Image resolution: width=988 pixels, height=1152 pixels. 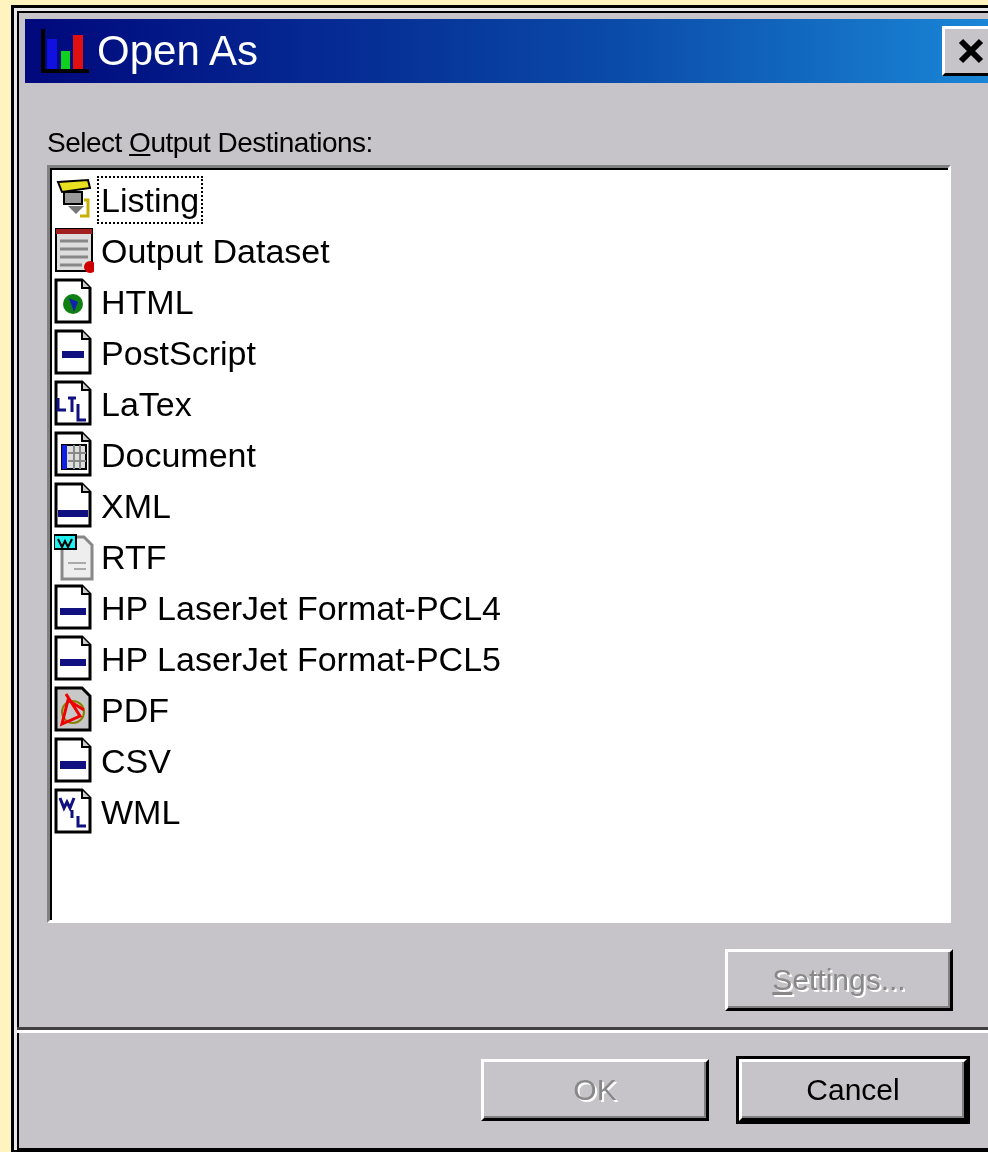 I want to click on close-icon, so click(x=971, y=51).